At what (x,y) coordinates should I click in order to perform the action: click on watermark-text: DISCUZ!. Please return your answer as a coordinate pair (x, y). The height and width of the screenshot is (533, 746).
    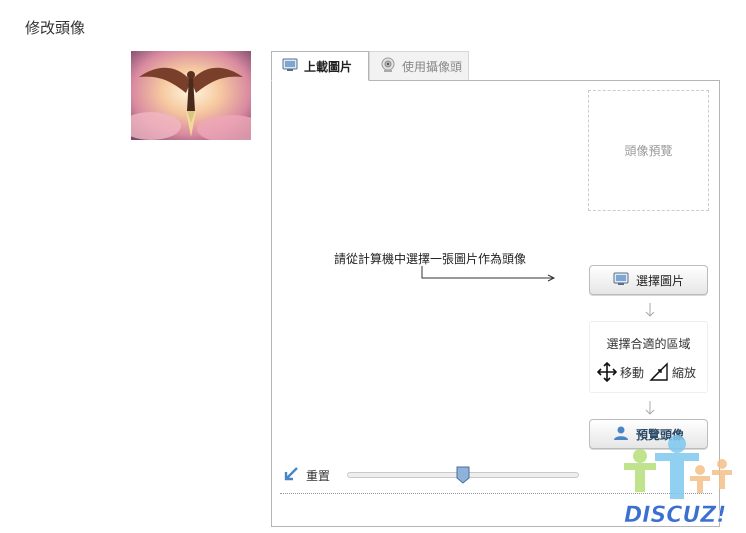
    Looking at the image, I should click on (675, 515).